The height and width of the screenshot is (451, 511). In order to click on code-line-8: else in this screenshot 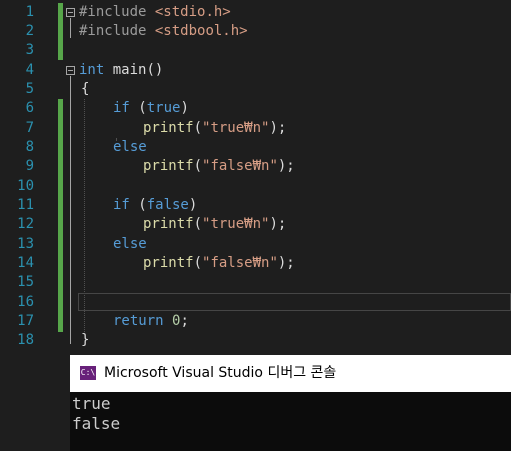, I will do `click(130, 147)`.